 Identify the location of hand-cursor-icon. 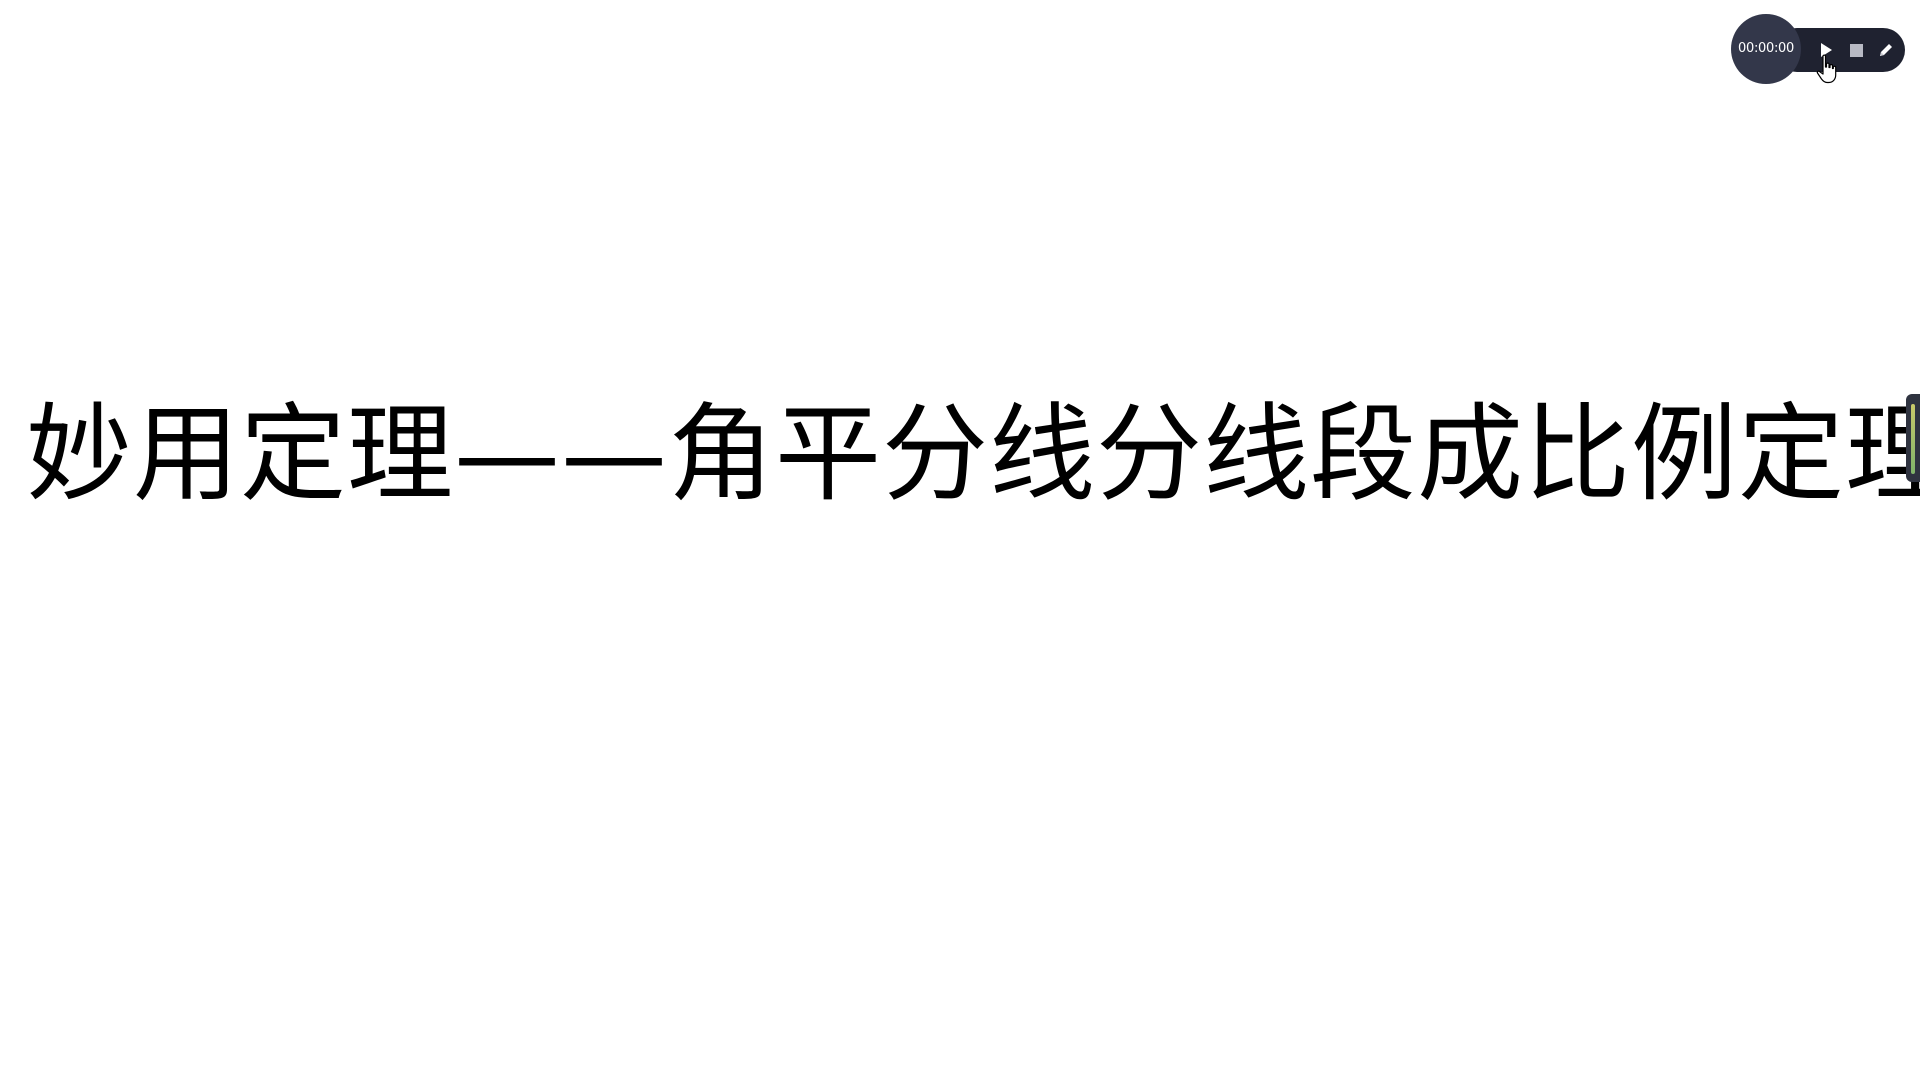
(1826, 69).